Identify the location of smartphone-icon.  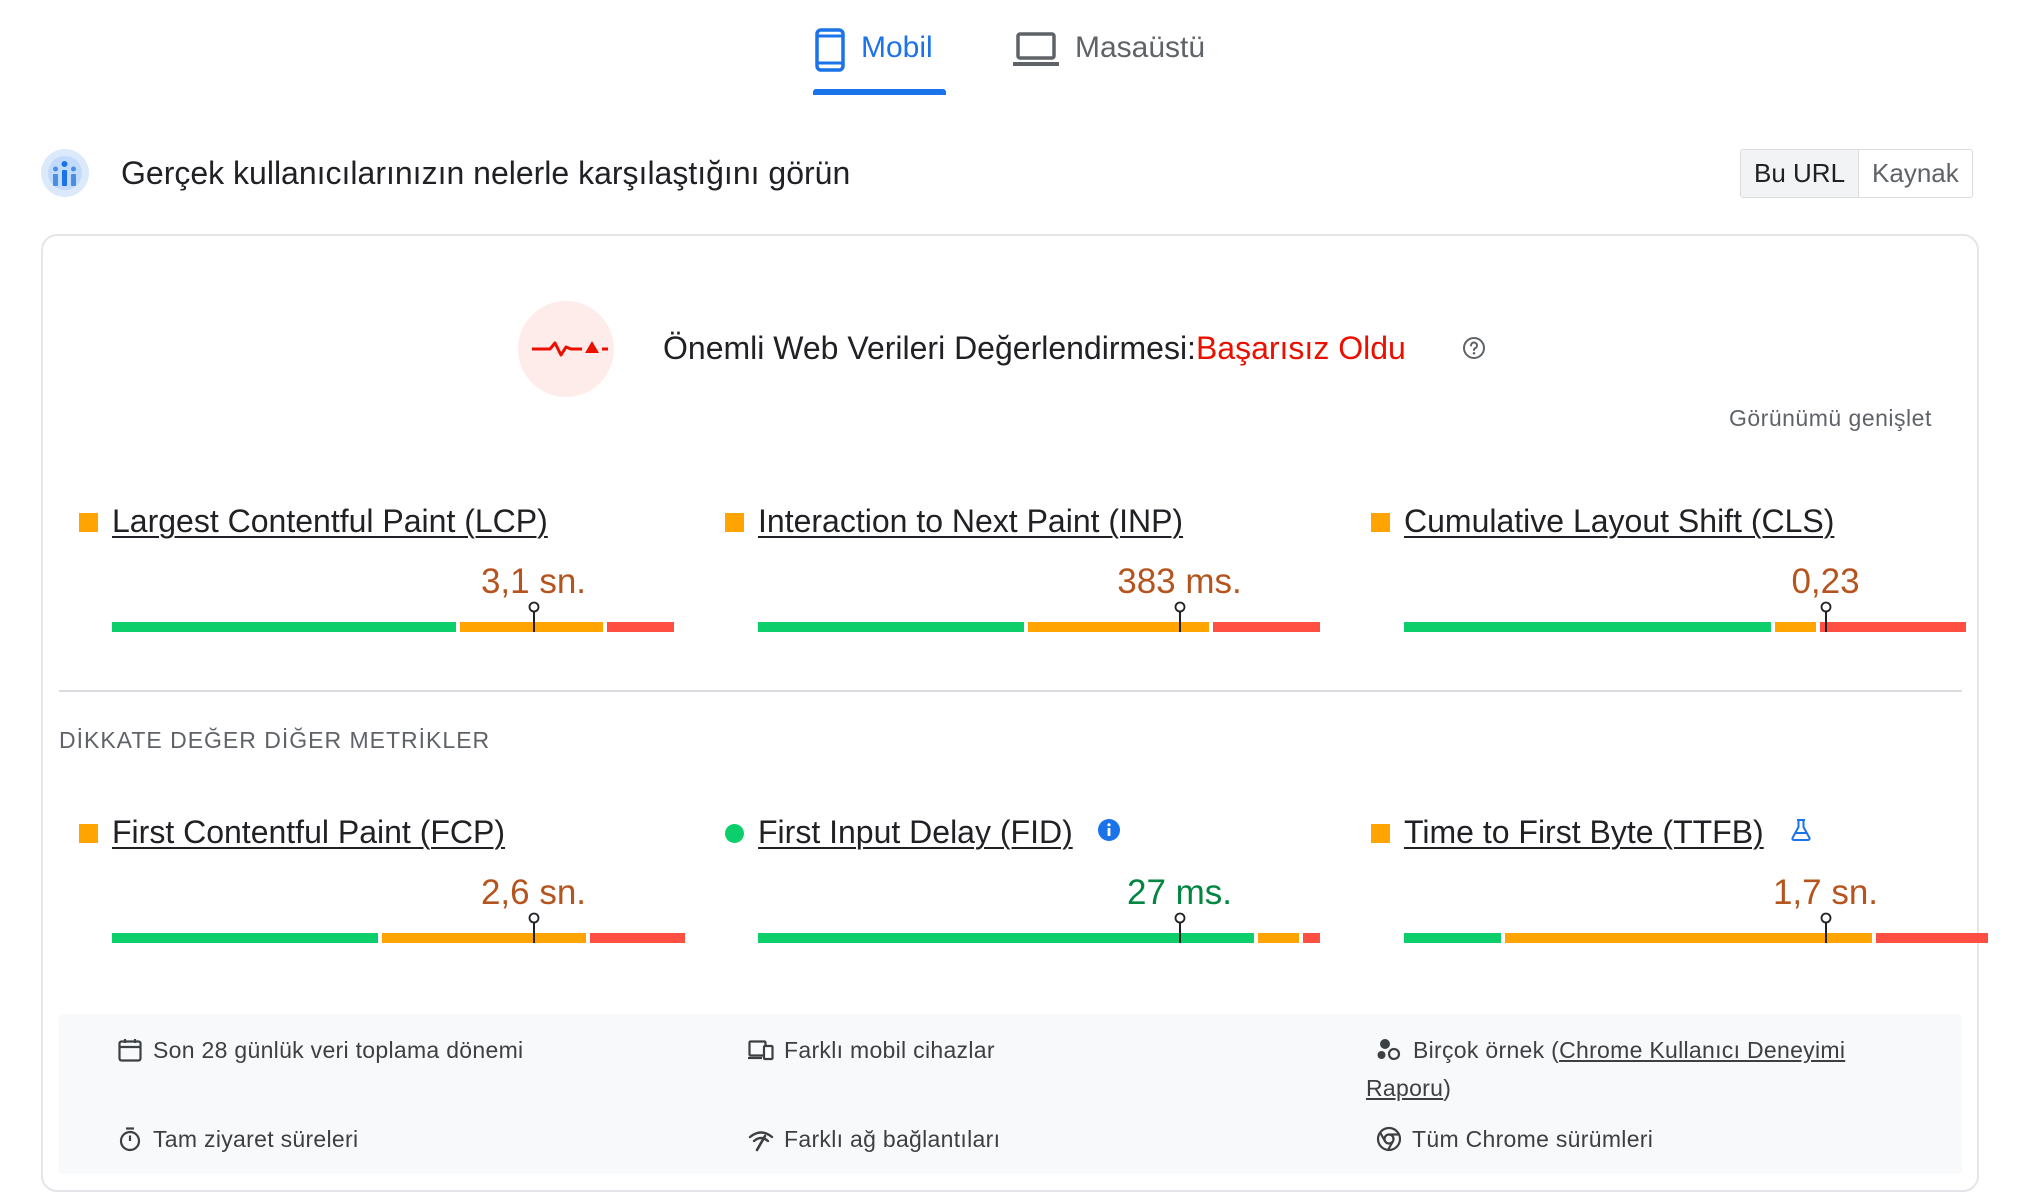
(830, 50).